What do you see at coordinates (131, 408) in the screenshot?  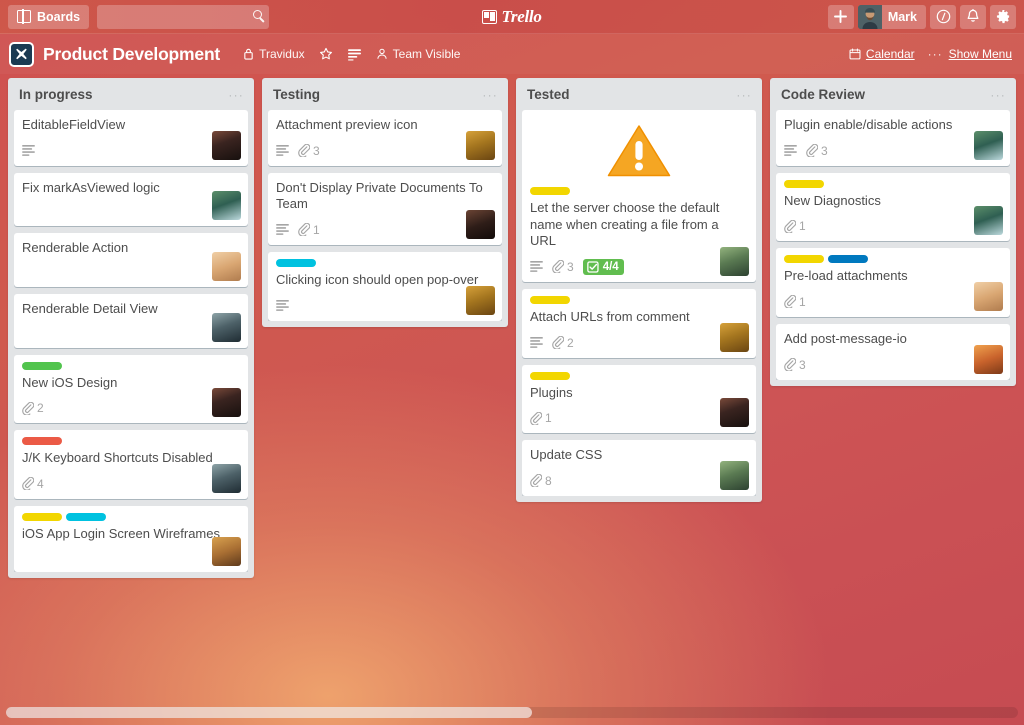 I see `card-badges: 2` at bounding box center [131, 408].